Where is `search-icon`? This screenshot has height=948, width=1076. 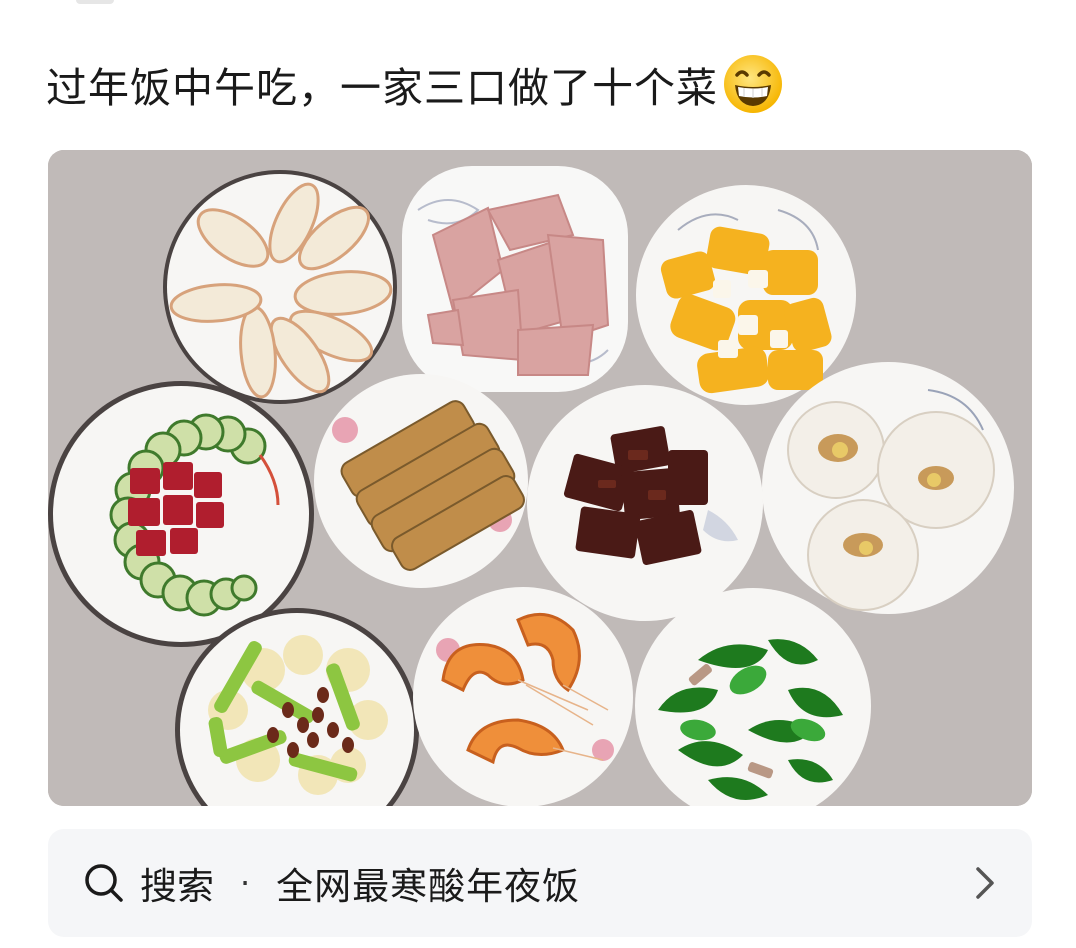
search-icon is located at coordinates (104, 883).